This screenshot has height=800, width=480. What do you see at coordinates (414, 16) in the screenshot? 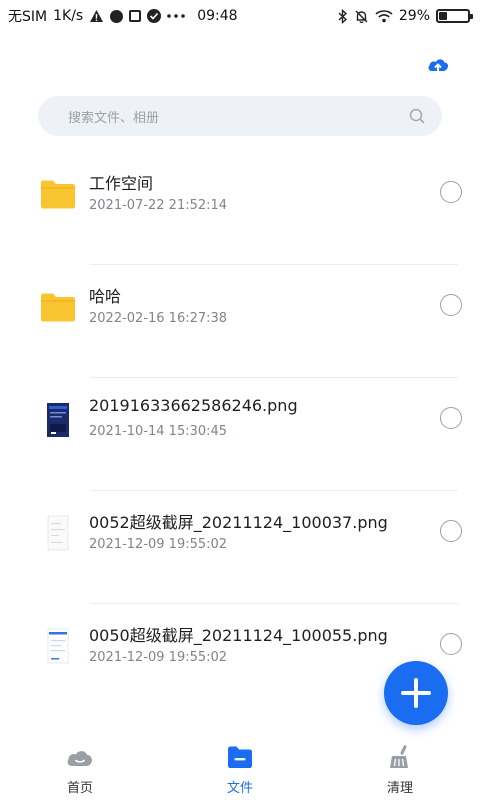
I see `battery-percent: 29%` at bounding box center [414, 16].